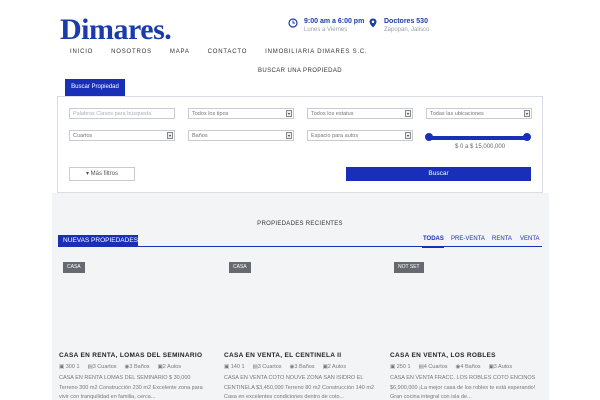  What do you see at coordinates (116, 30) in the screenshot?
I see `site-logo: Dimares.` at bounding box center [116, 30].